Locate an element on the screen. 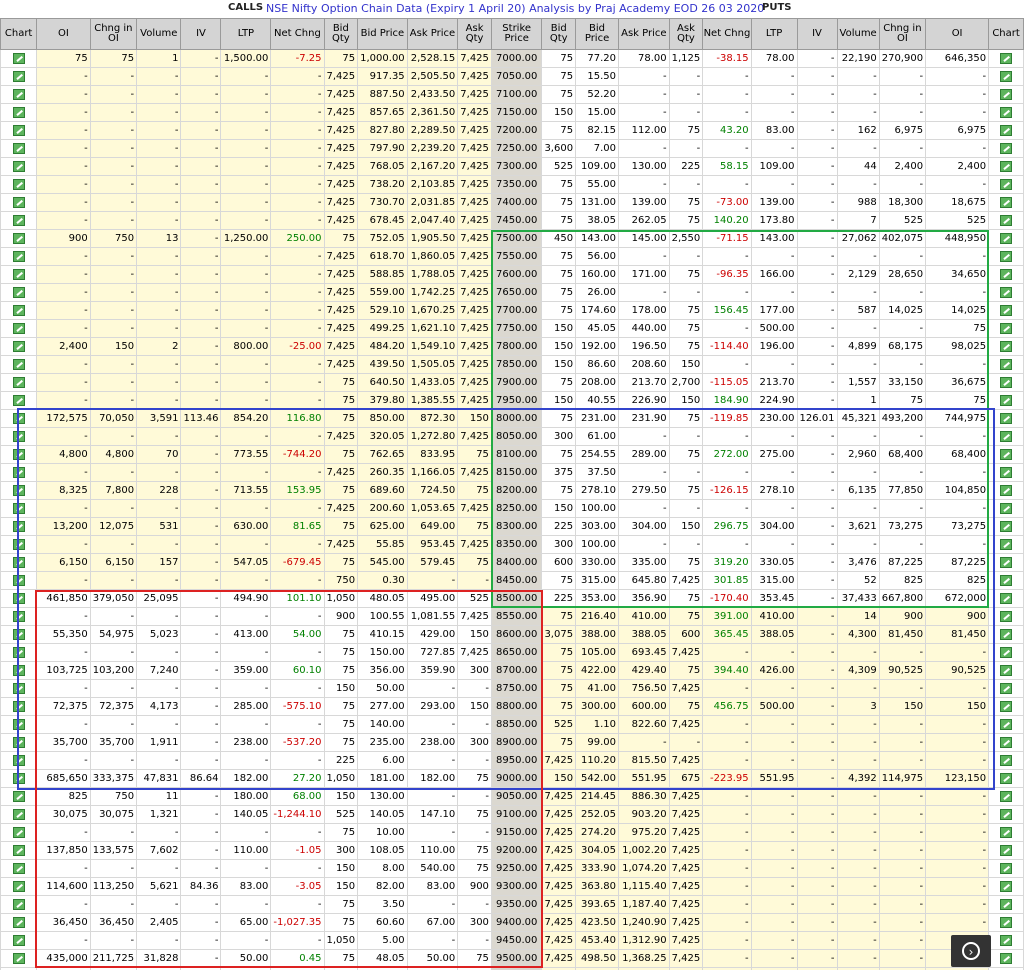  column-header: Strike Price is located at coordinates (516, 34).